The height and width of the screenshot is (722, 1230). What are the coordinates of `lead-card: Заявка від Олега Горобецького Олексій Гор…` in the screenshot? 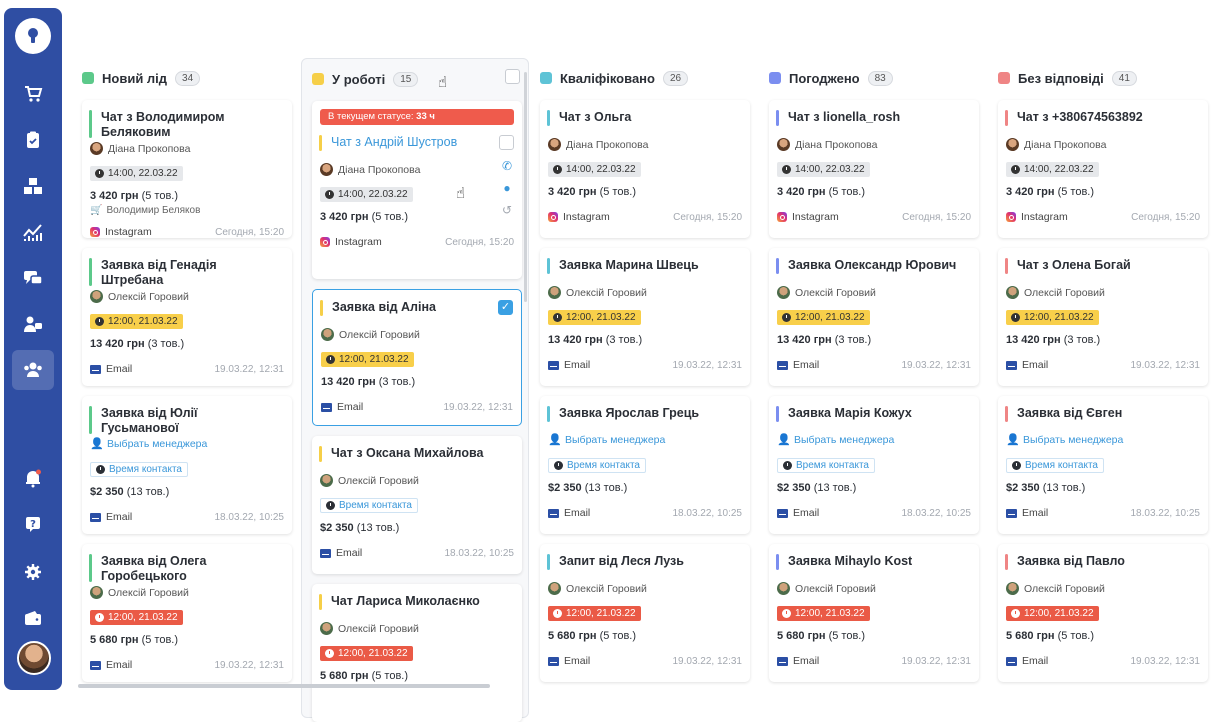 It's located at (187, 613).